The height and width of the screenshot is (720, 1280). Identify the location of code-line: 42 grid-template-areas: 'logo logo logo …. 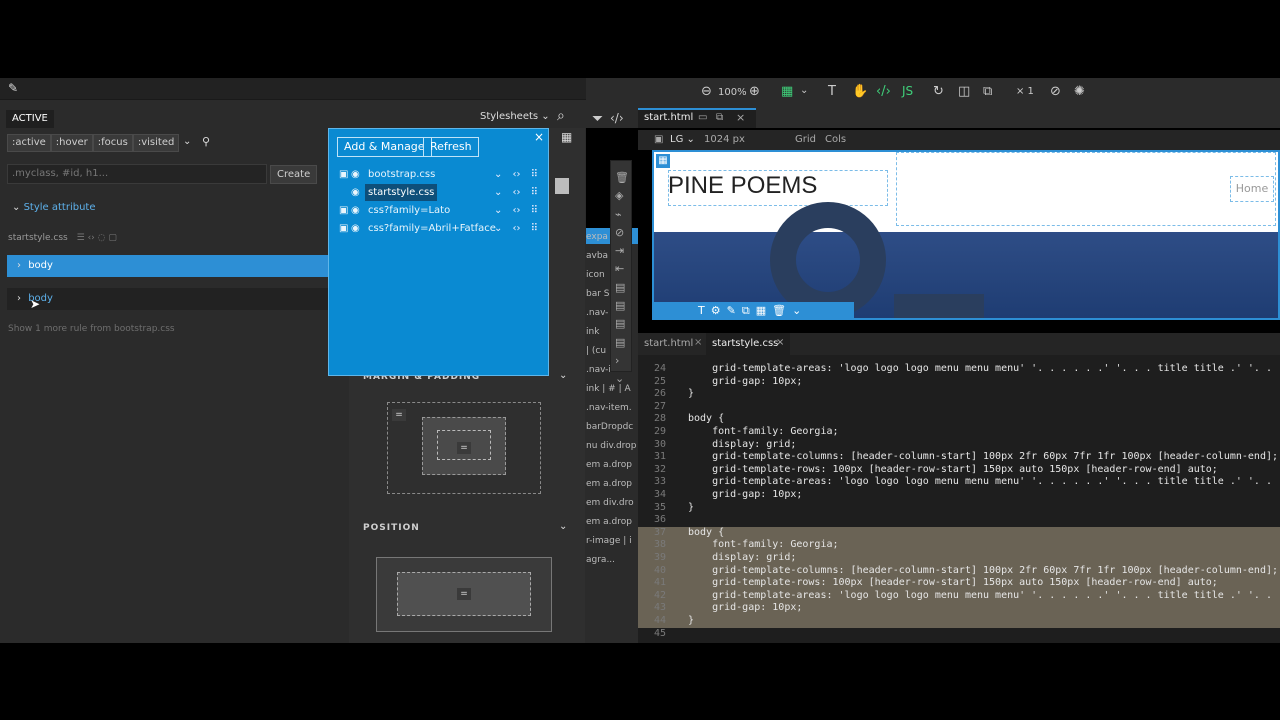
(959, 596).